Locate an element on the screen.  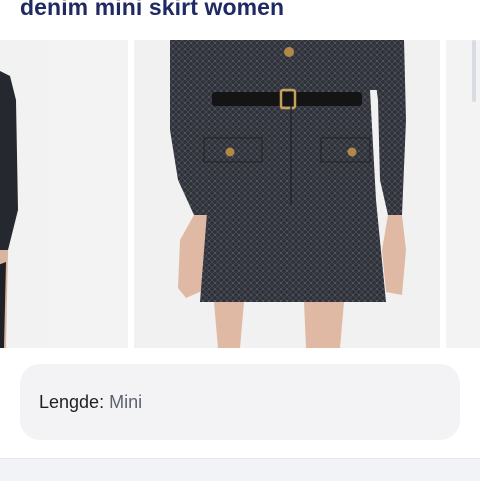
outfit-image-icon is located at coordinates (24, 194).